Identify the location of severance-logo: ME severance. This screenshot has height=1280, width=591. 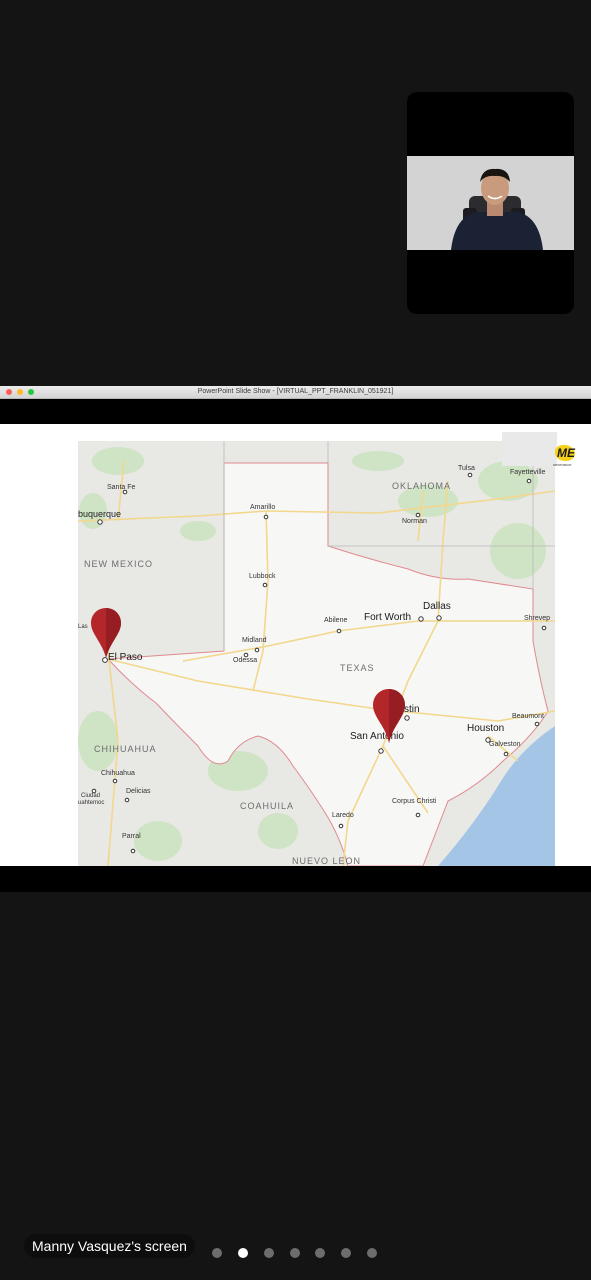
(569, 458).